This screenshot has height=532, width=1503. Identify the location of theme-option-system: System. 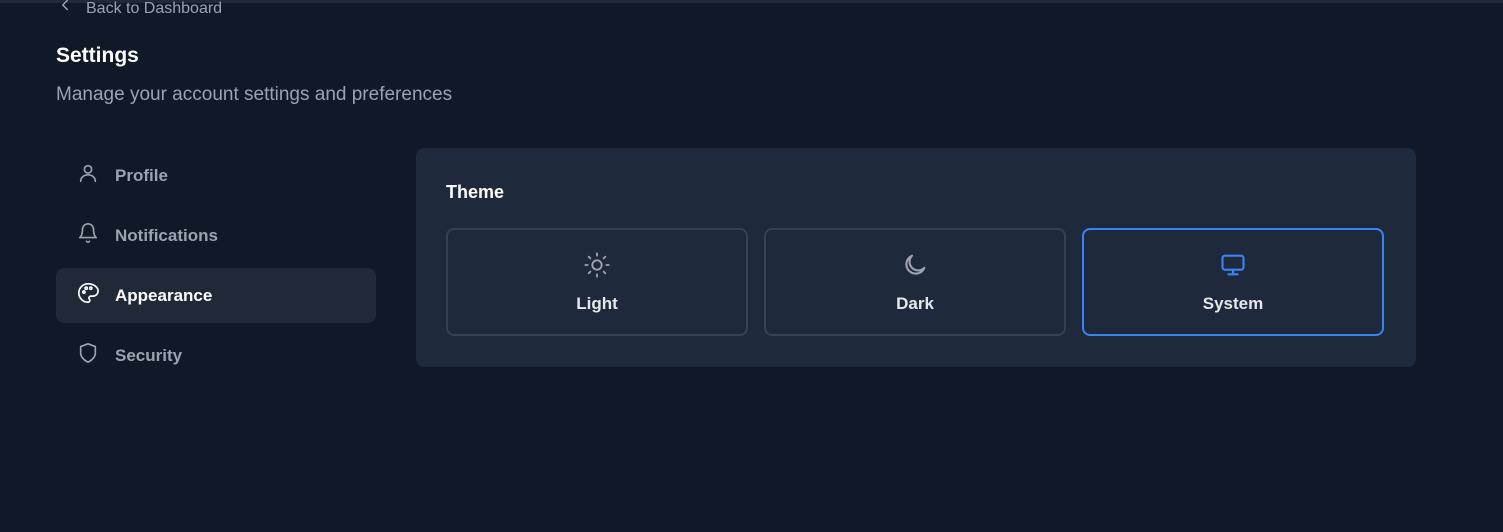
(1233, 282).